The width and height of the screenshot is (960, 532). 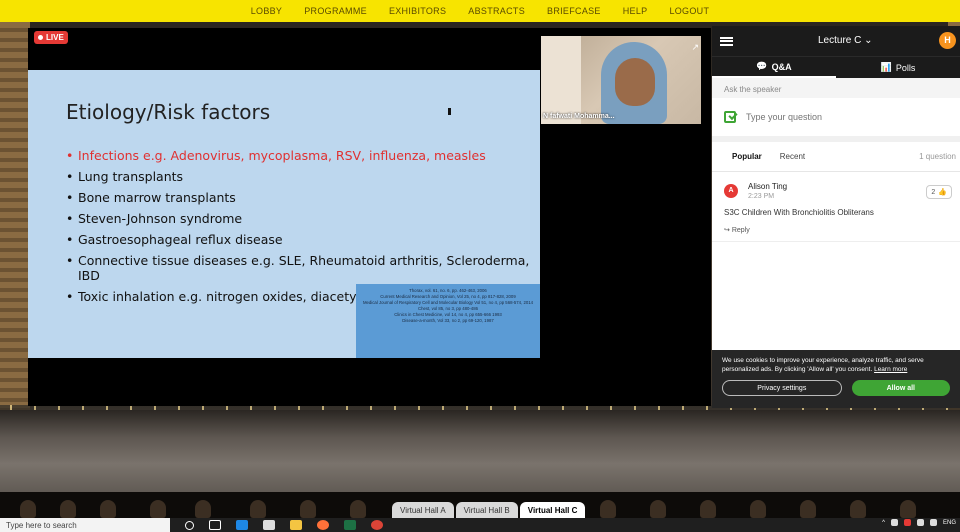 What do you see at coordinates (937, 156) in the screenshot?
I see `question-count: 1 question` at bounding box center [937, 156].